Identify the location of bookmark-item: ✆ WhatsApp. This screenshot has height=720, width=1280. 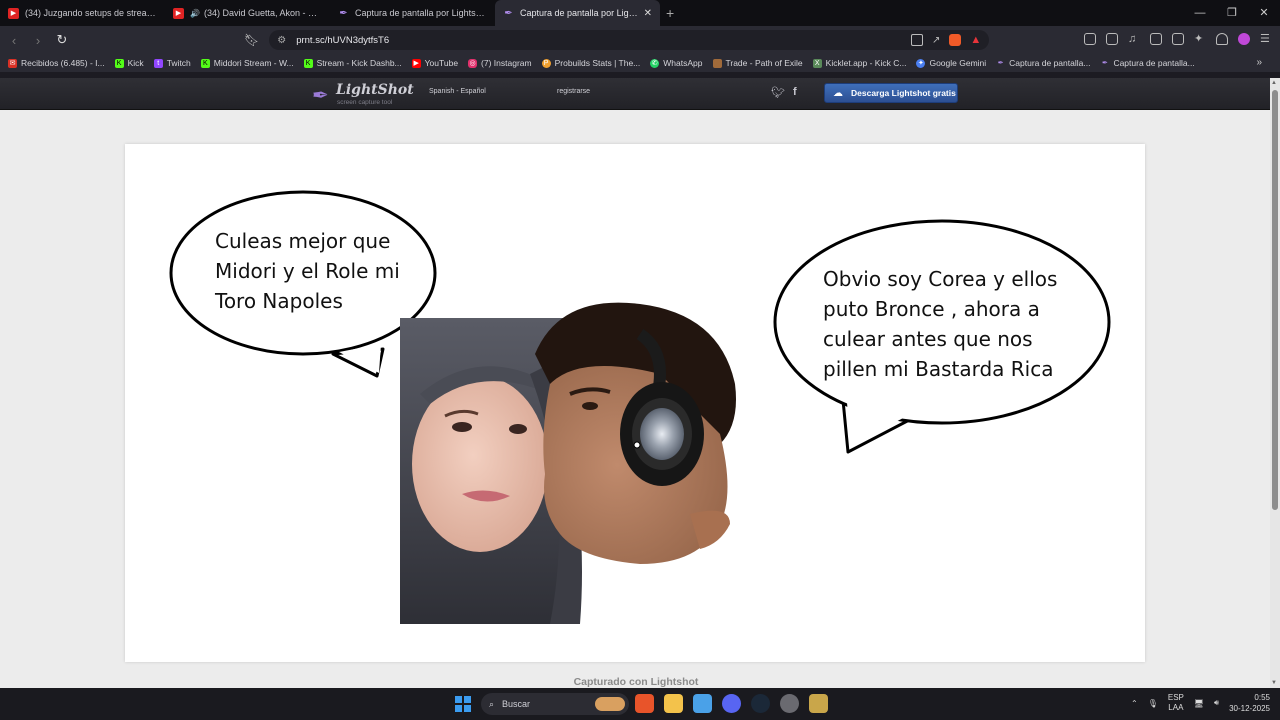
(676, 63).